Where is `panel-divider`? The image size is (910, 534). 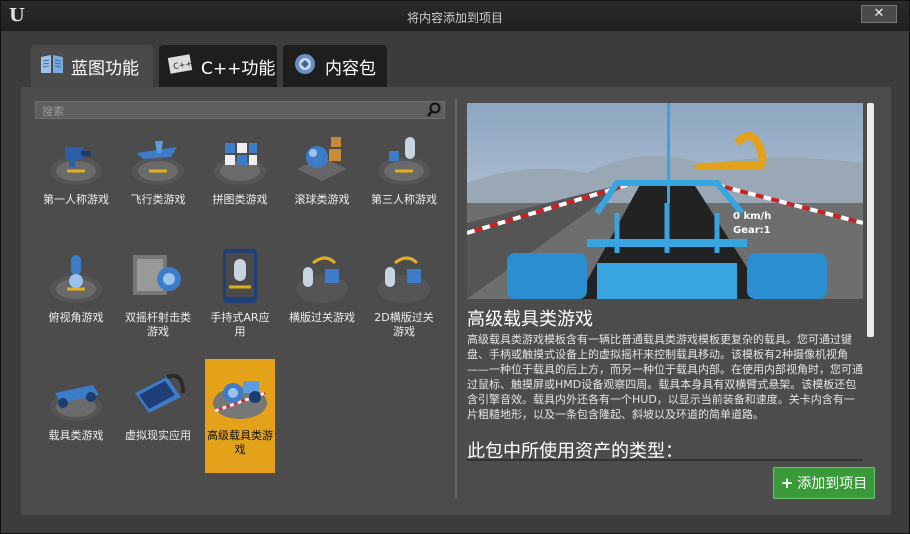 panel-divider is located at coordinates (456, 299).